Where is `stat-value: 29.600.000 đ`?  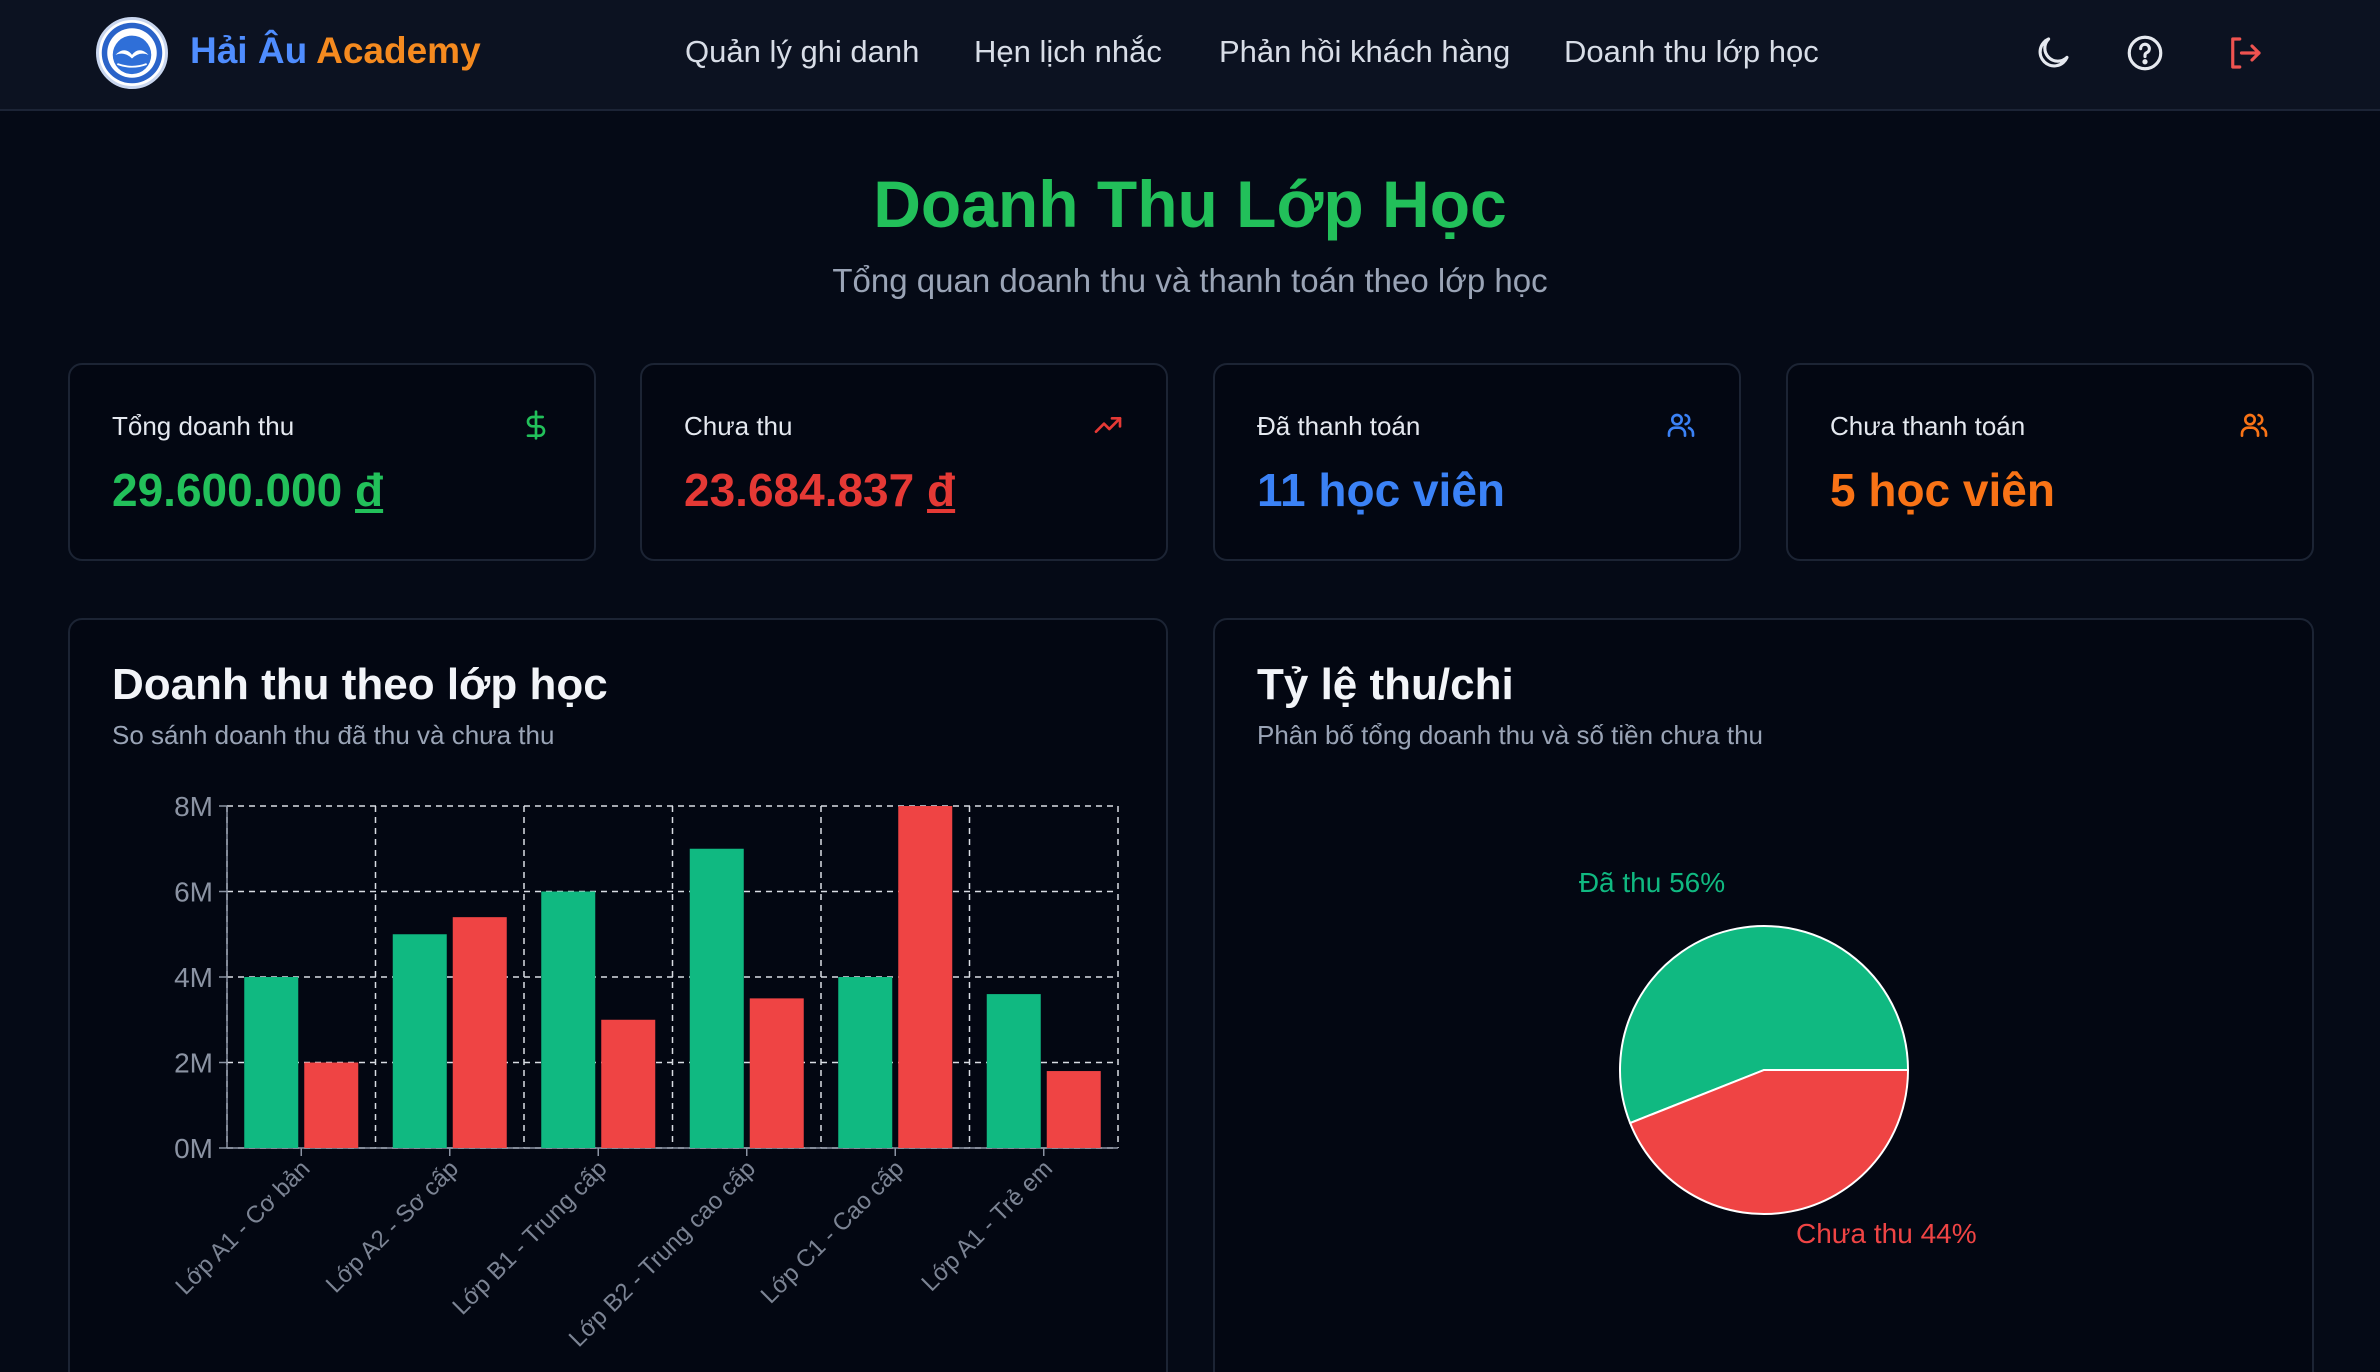
stat-value: 29.600.000 đ is located at coordinates (247, 490).